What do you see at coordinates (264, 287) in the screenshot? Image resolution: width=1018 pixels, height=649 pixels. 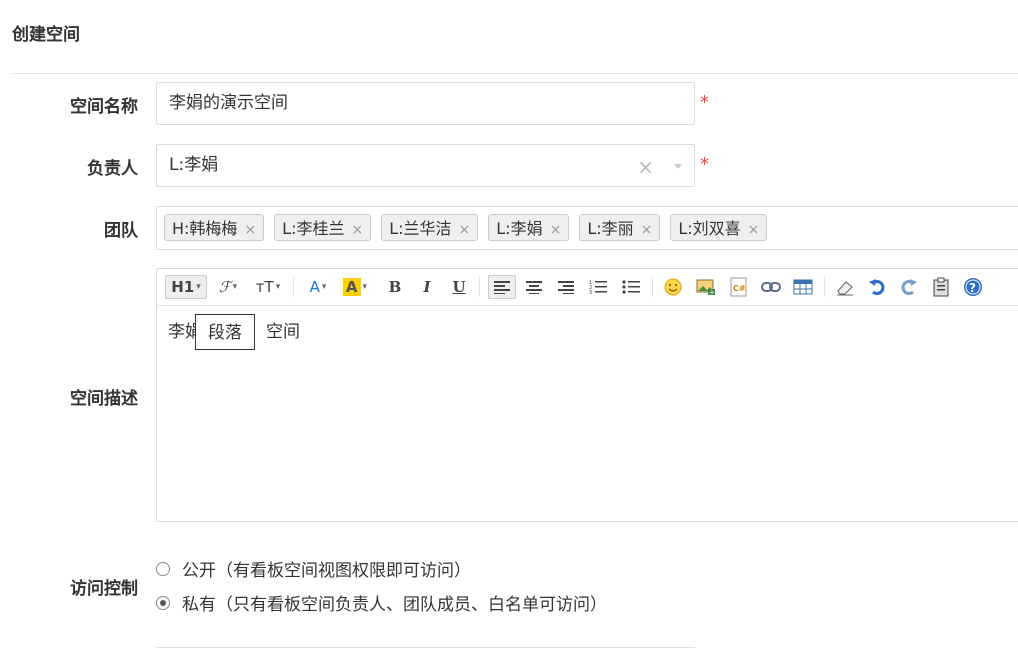 I see `font-size-icon: тT` at bounding box center [264, 287].